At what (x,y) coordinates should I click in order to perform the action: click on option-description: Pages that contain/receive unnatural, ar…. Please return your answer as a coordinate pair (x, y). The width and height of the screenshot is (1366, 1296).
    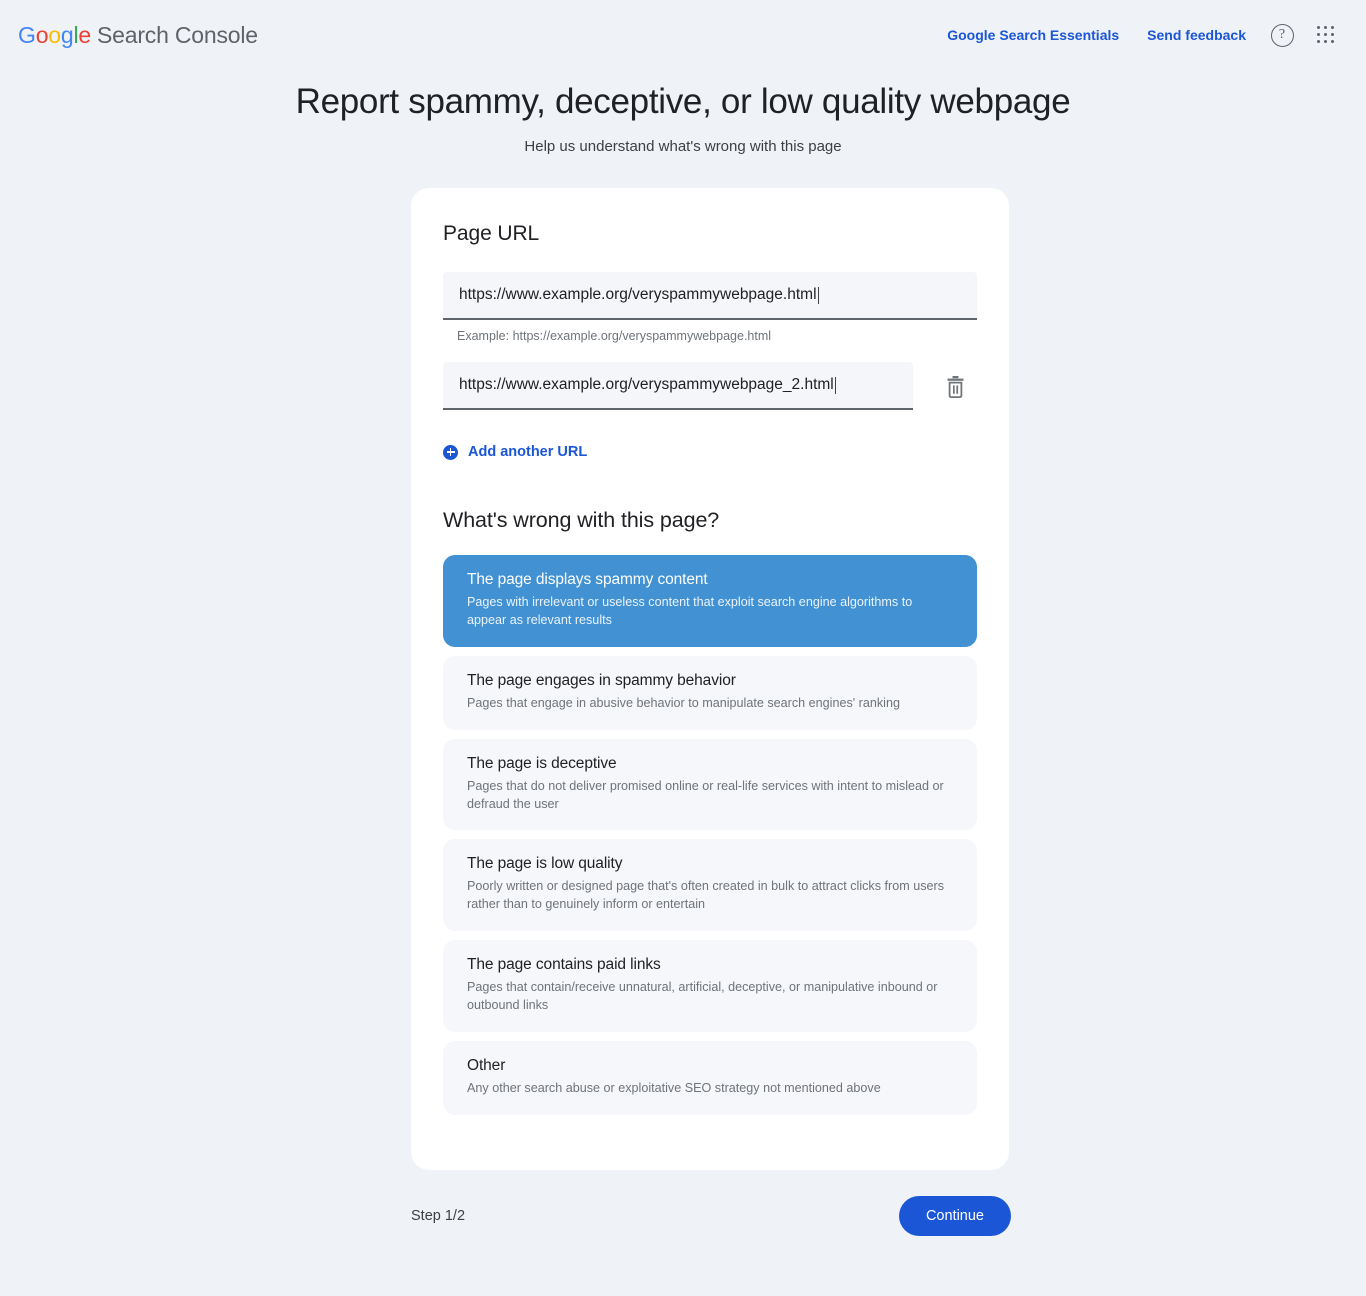
    Looking at the image, I should click on (702, 996).